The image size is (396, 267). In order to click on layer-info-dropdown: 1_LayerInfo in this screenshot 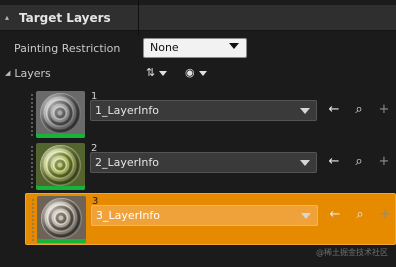, I will do `click(203, 110)`.